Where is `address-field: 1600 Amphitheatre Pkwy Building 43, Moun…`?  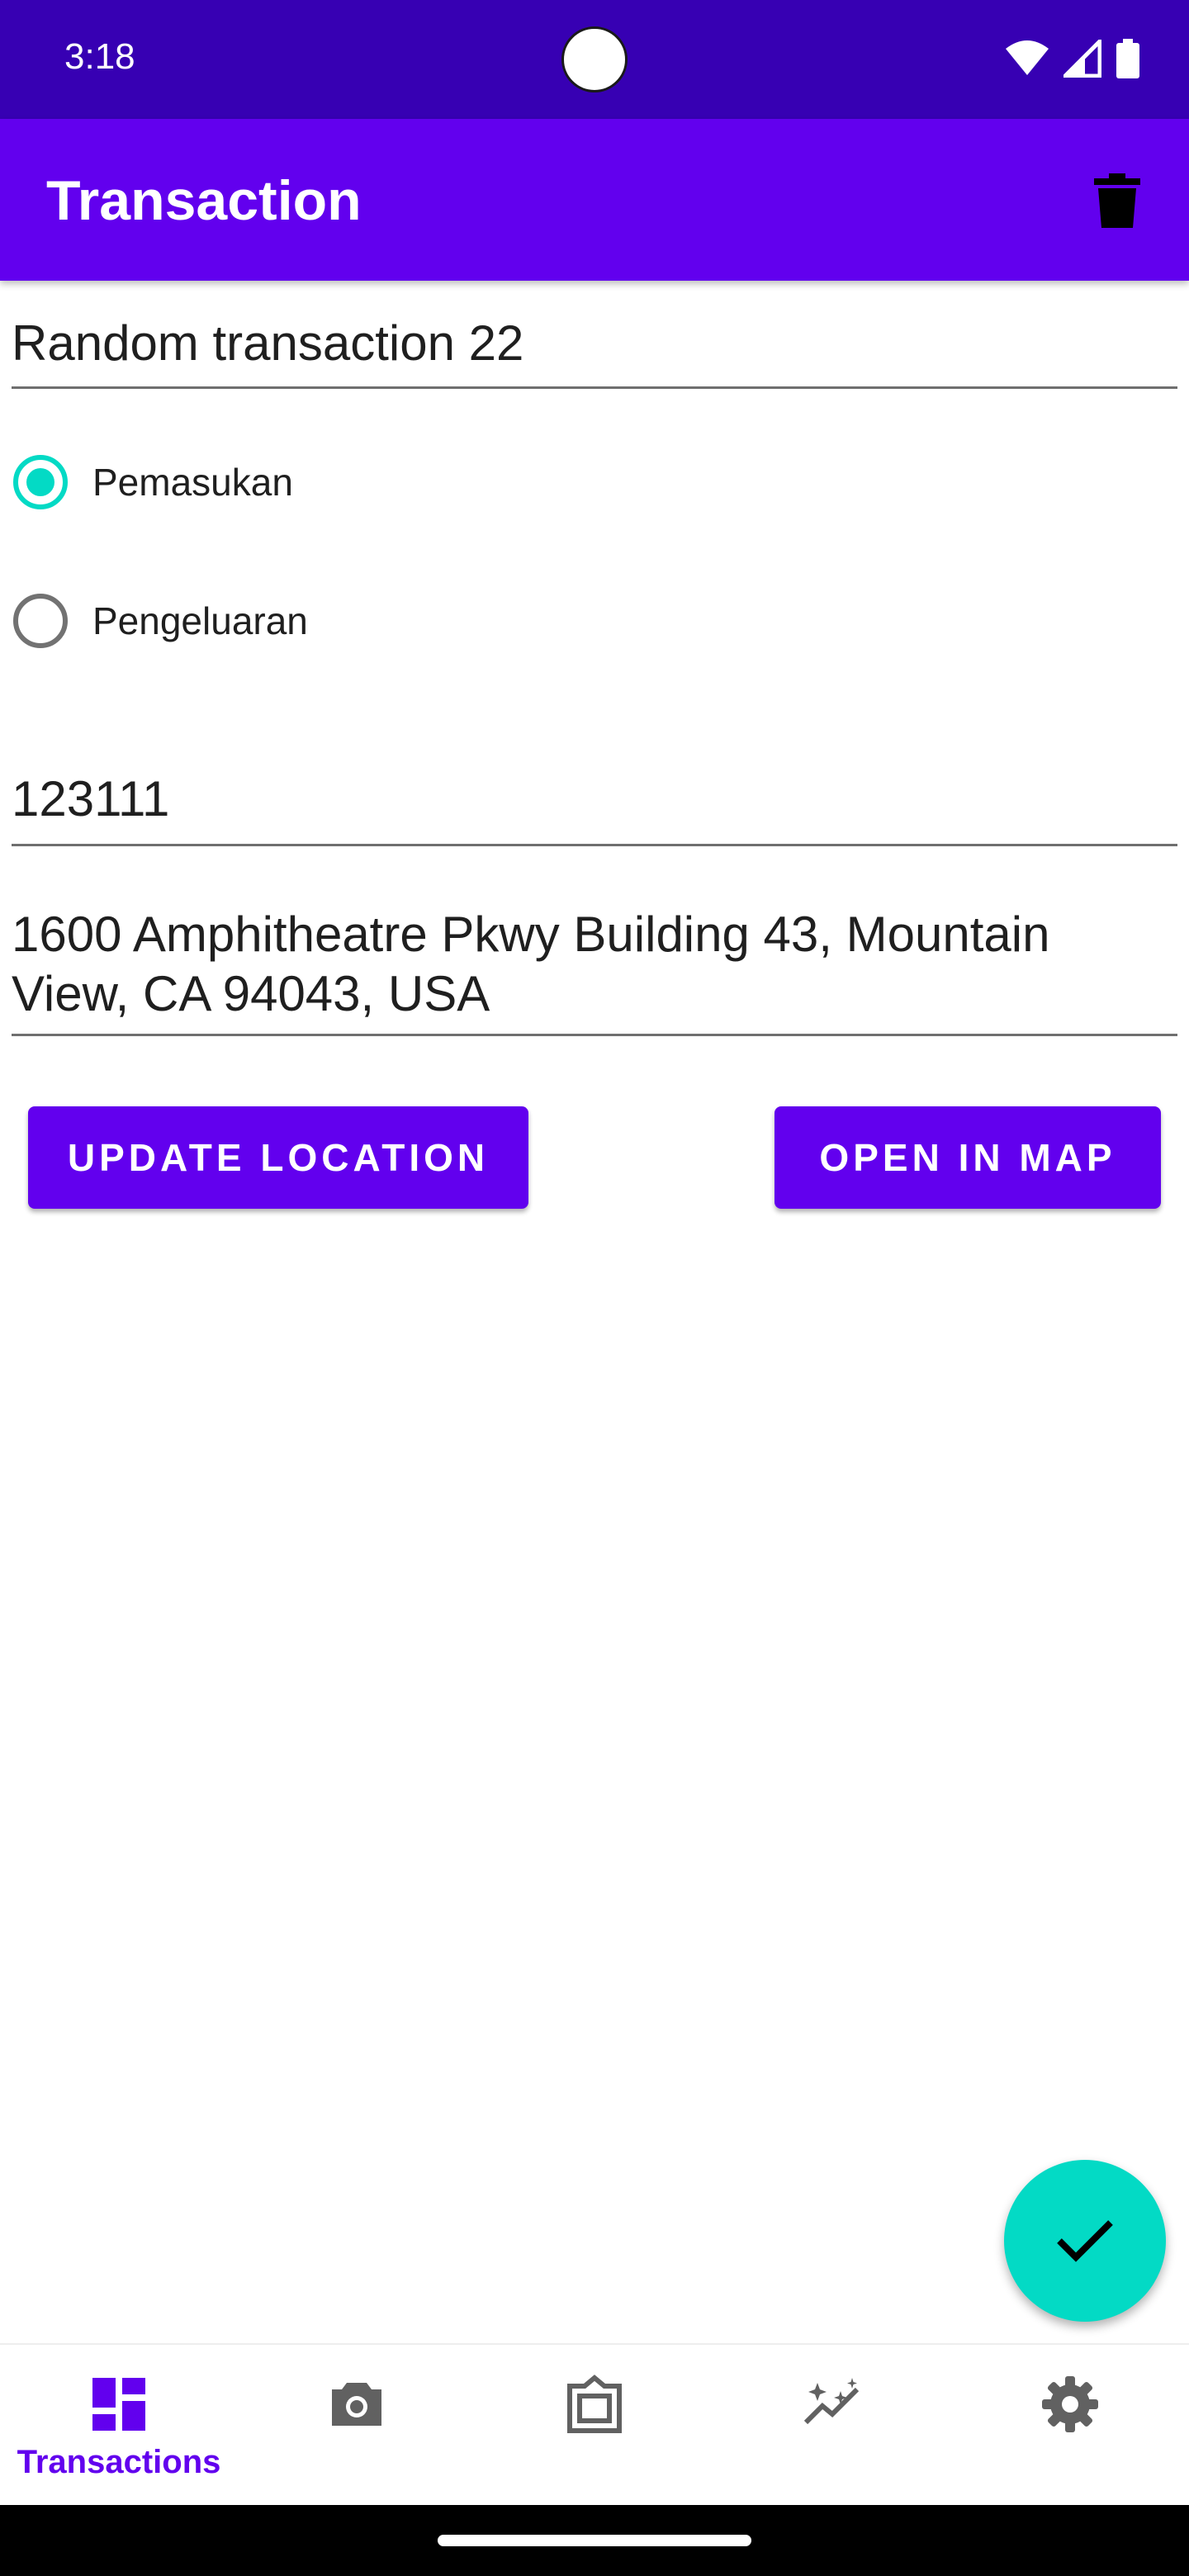
address-field: 1600 Amphitheatre Pkwy Building 43, Moun… is located at coordinates (594, 970).